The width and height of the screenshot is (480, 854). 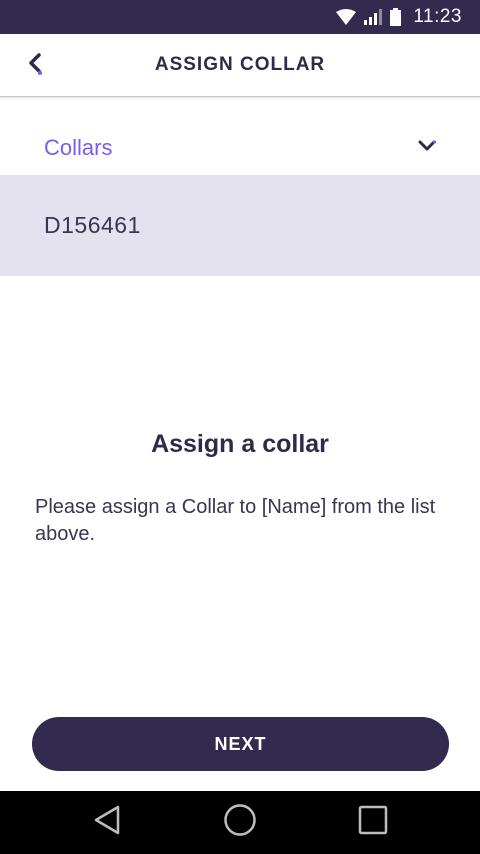 I want to click on chevron-down-icon, so click(x=427, y=148).